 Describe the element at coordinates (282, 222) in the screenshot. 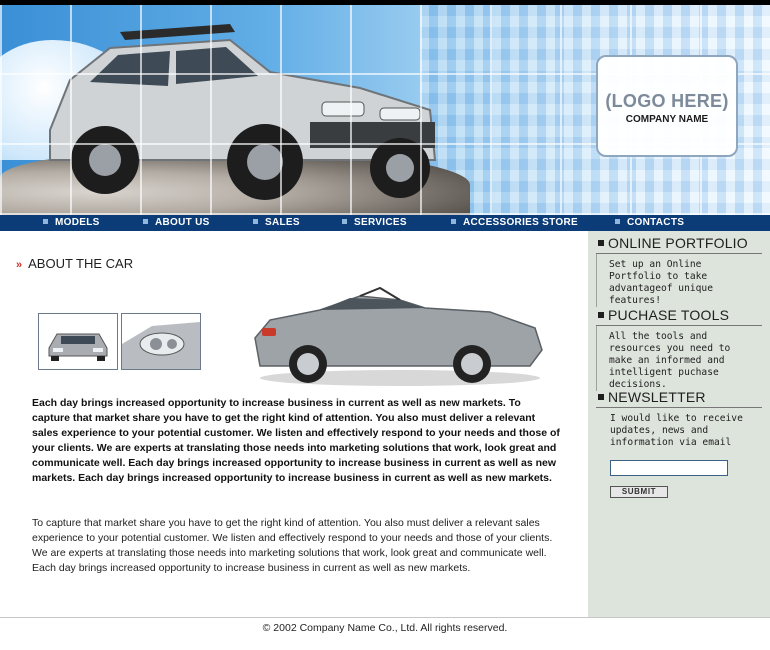

I see `nav-label: SALES` at that location.